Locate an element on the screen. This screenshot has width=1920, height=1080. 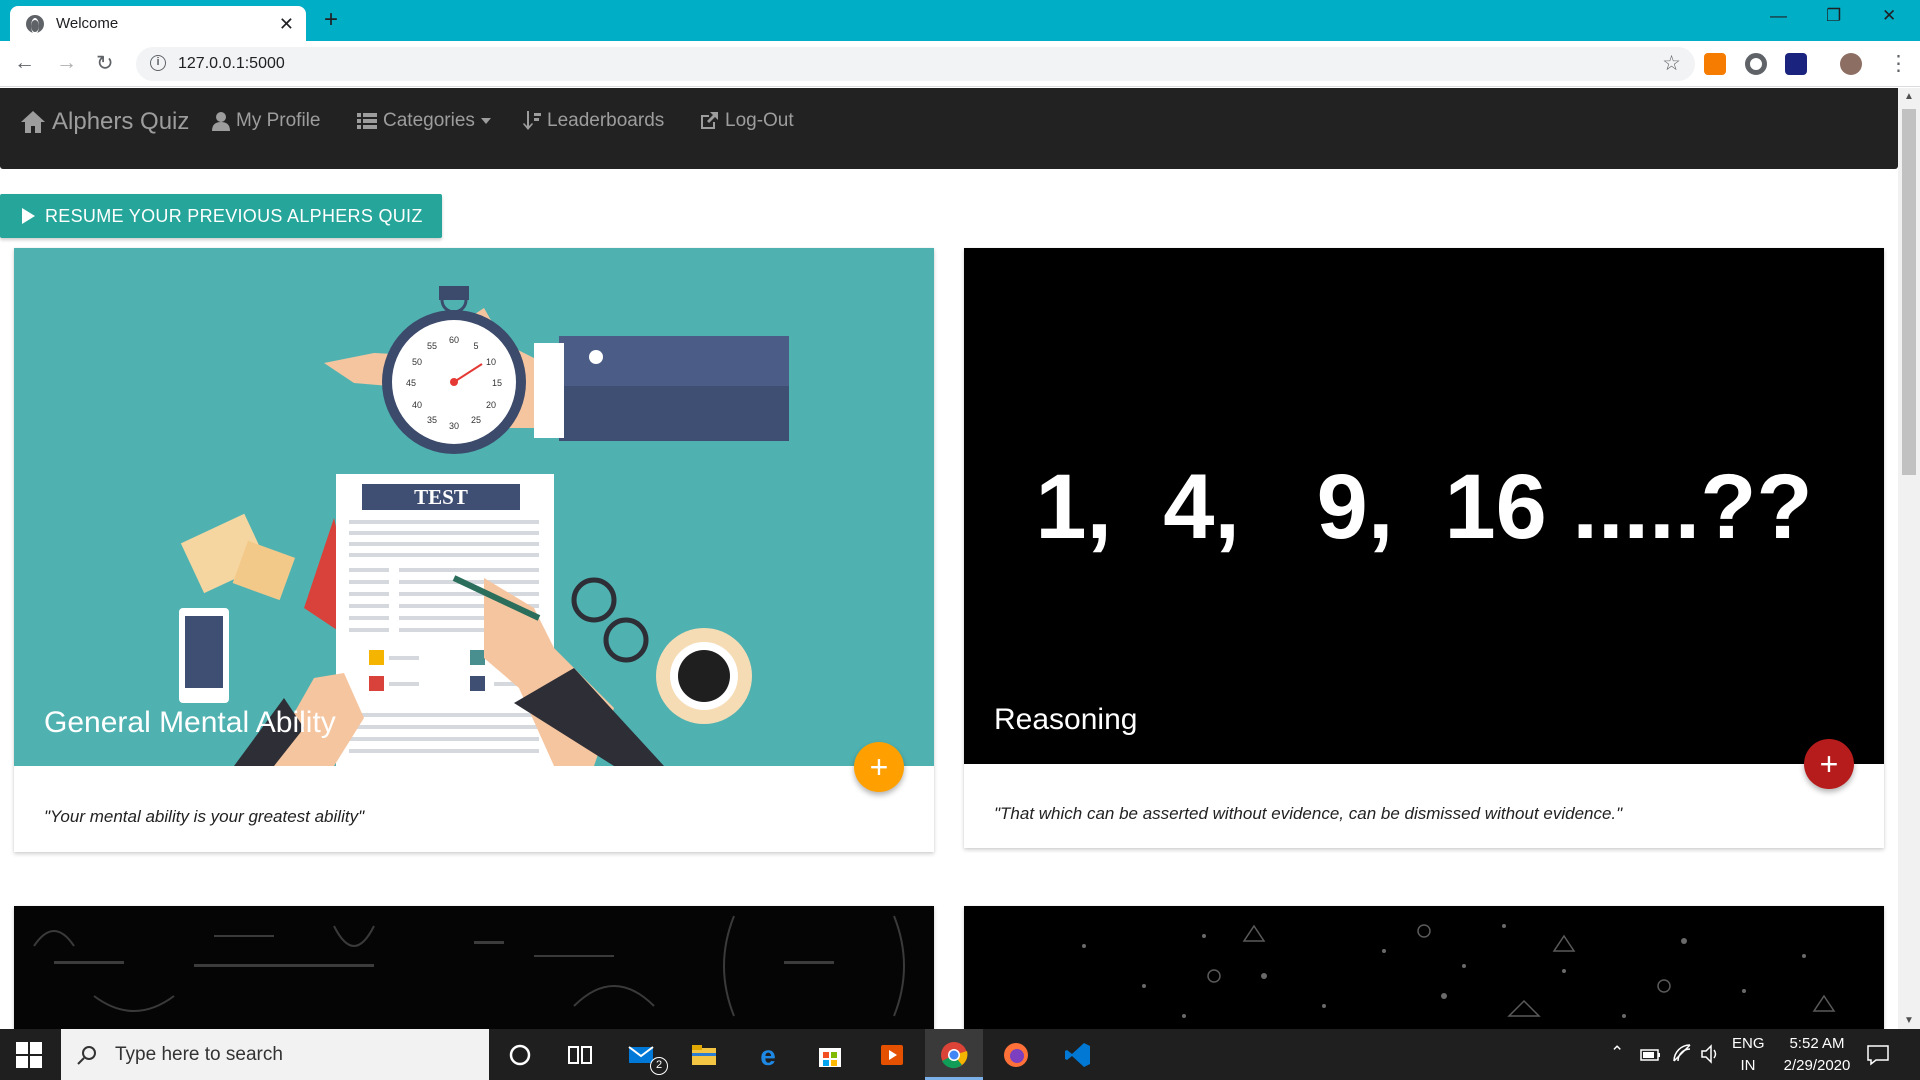
clock-date: 2/29/2020 is located at coordinates (1817, 1065).